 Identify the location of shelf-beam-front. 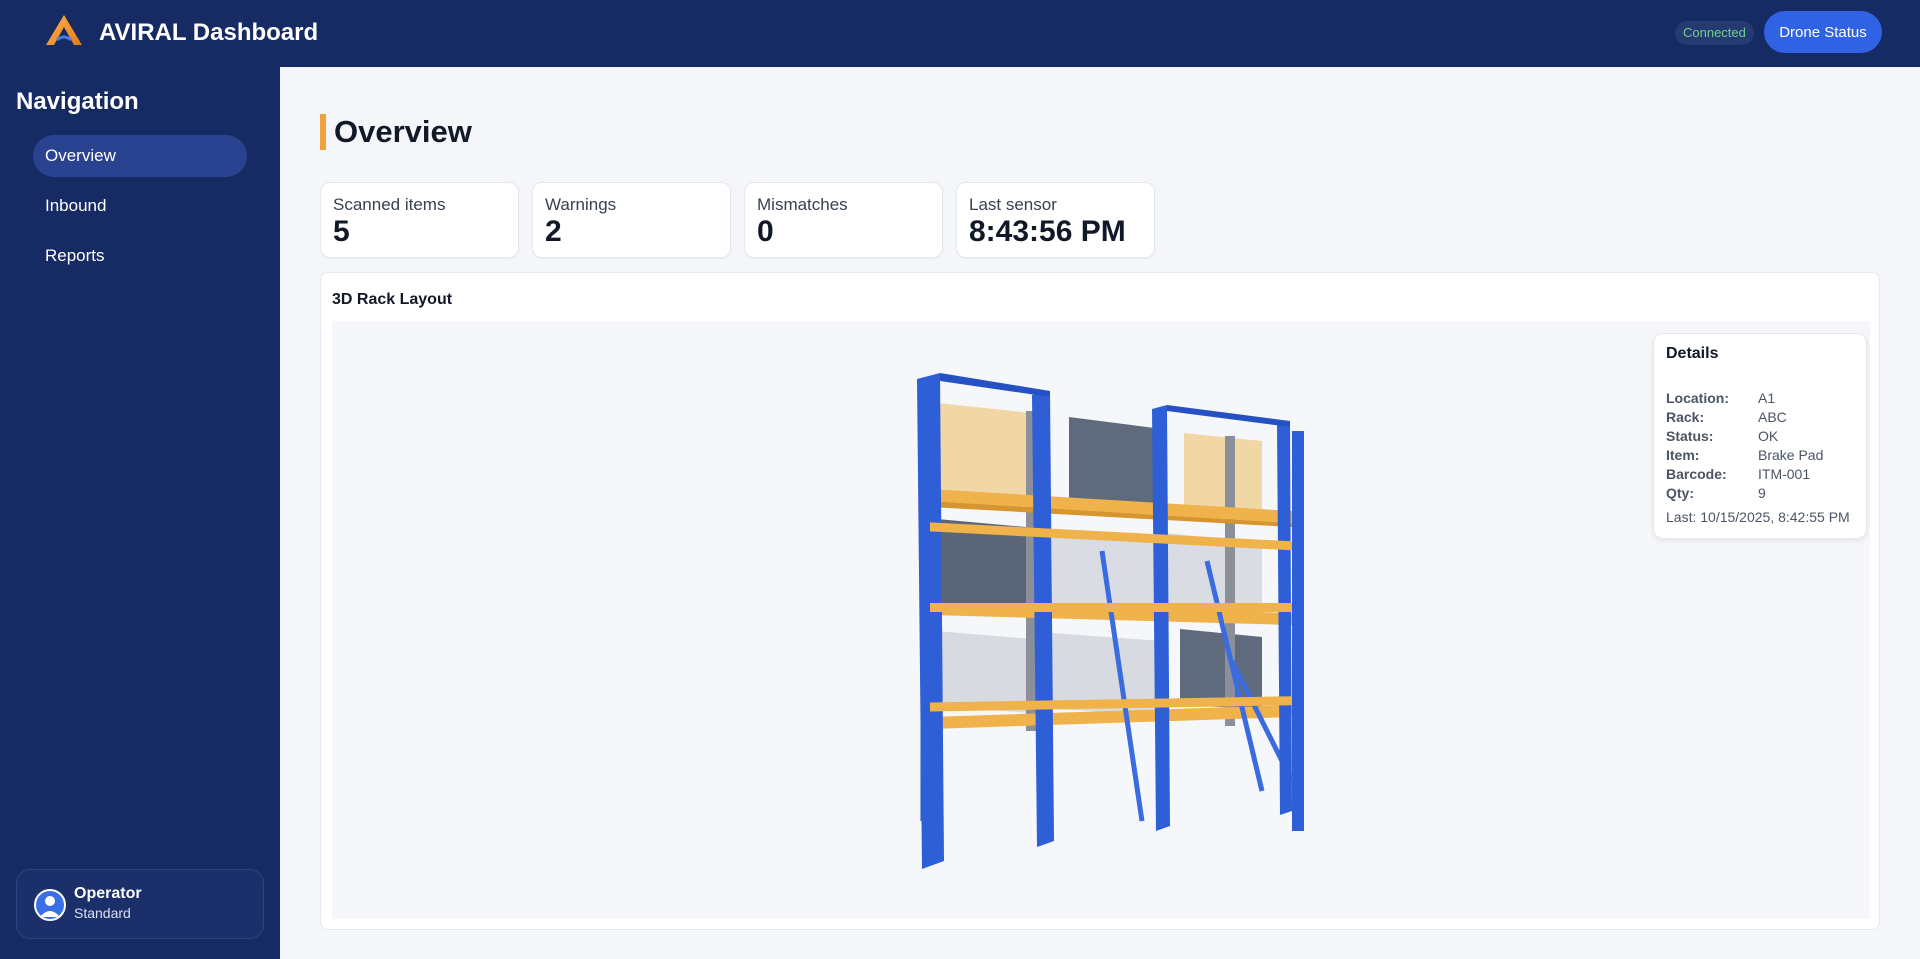
(1111, 607).